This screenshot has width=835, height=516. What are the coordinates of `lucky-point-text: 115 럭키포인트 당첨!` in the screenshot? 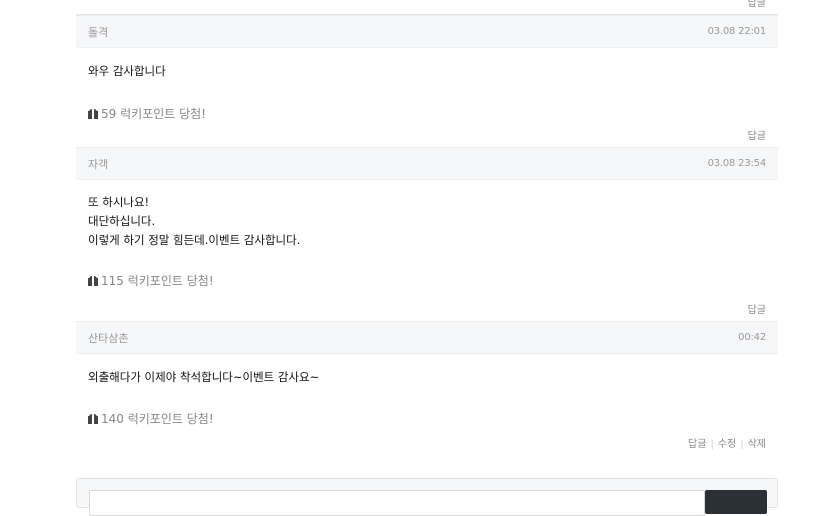 It's located at (157, 281).